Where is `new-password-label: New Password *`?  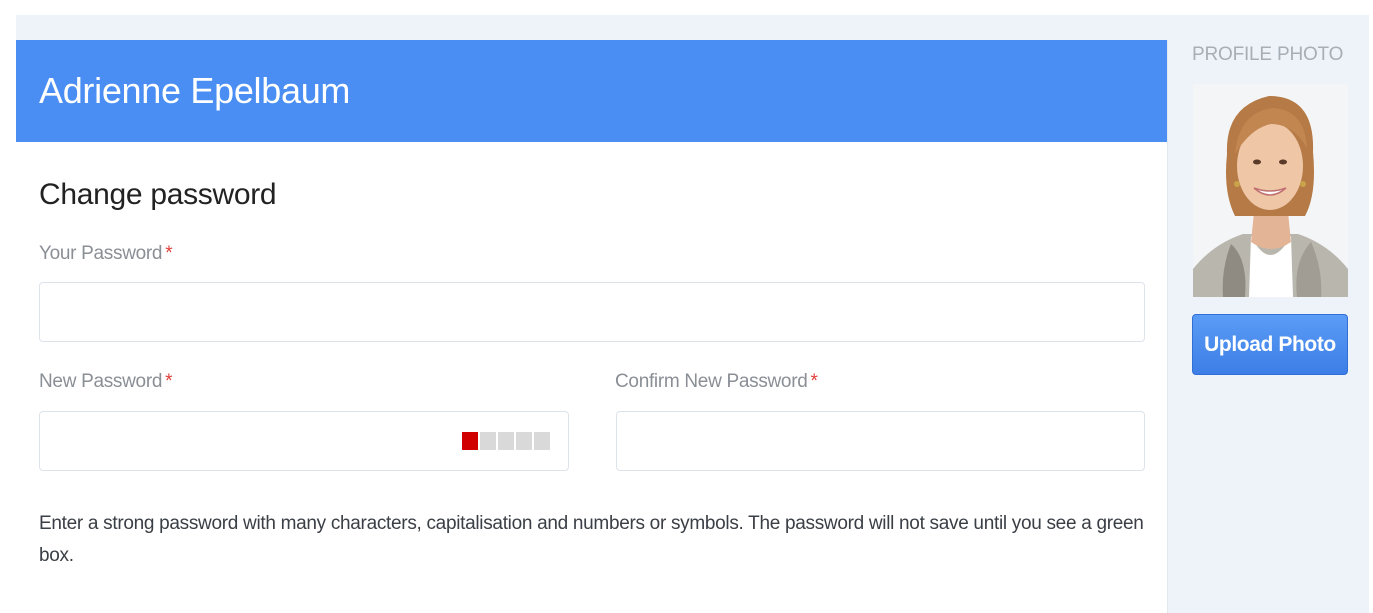 new-password-label: New Password * is located at coordinates (106, 382).